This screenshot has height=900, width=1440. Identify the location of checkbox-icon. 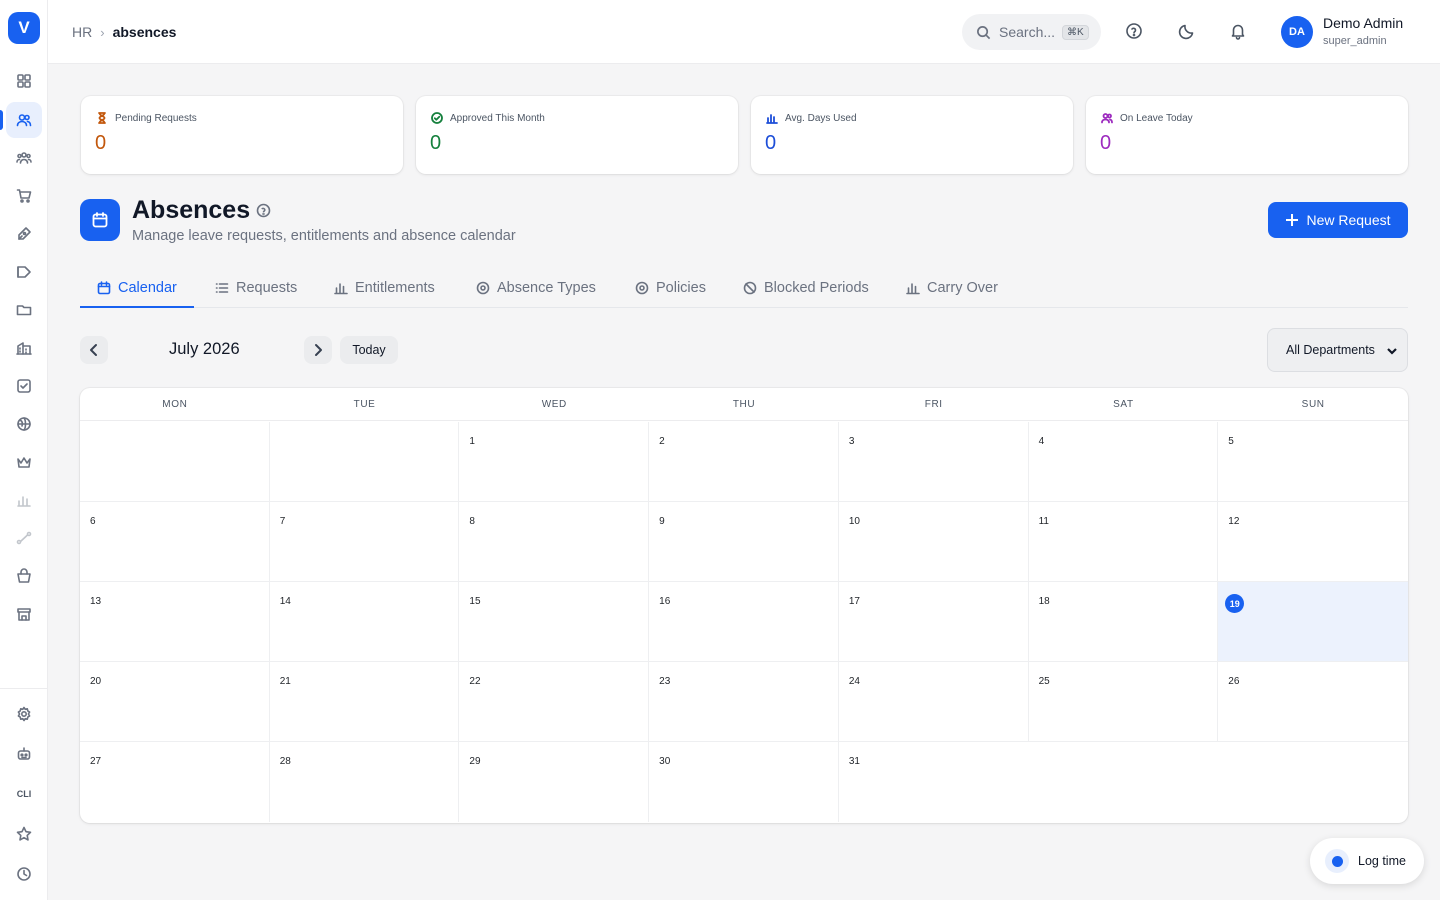
(24, 386).